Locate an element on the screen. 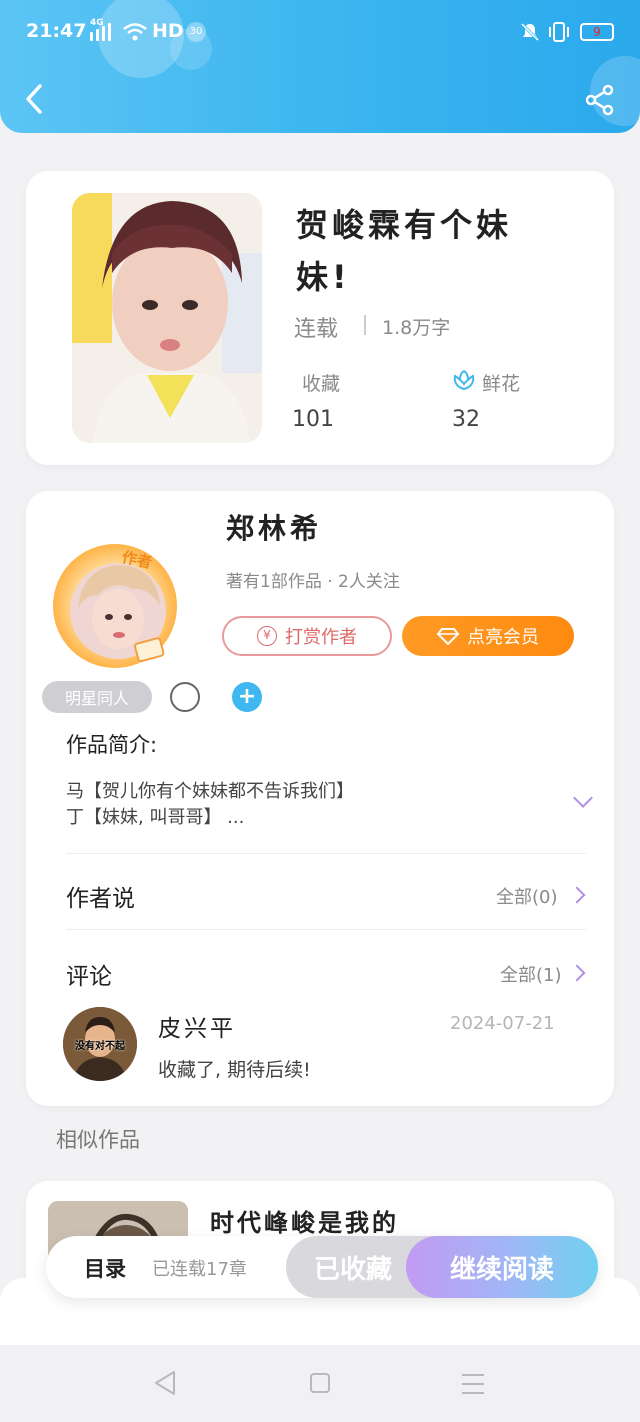  avatar-caption: 没有对不起 is located at coordinates (100, 1046).